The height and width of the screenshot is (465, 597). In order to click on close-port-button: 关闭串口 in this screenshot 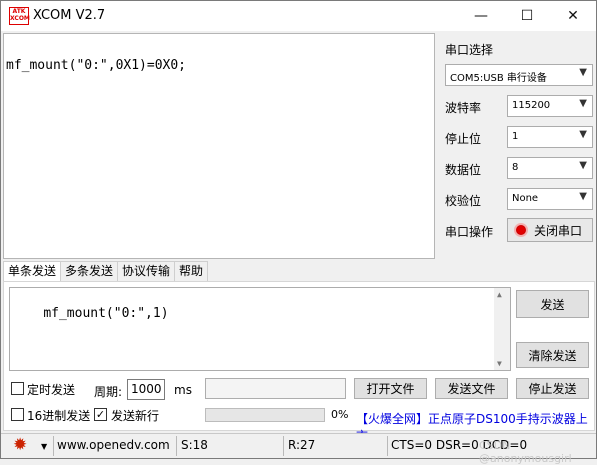, I will do `click(550, 230)`.